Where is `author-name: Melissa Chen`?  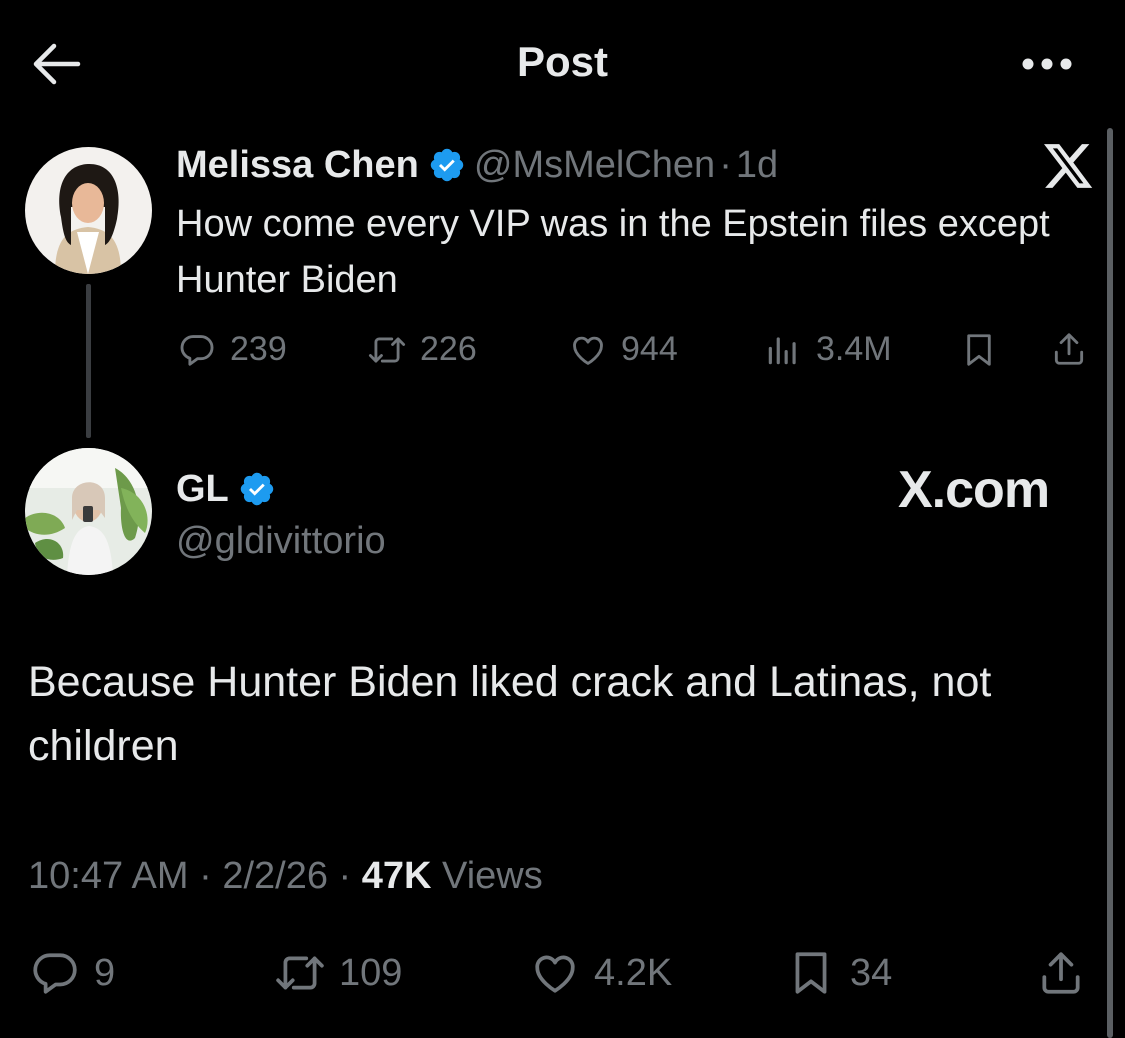 author-name: Melissa Chen is located at coordinates (297, 165).